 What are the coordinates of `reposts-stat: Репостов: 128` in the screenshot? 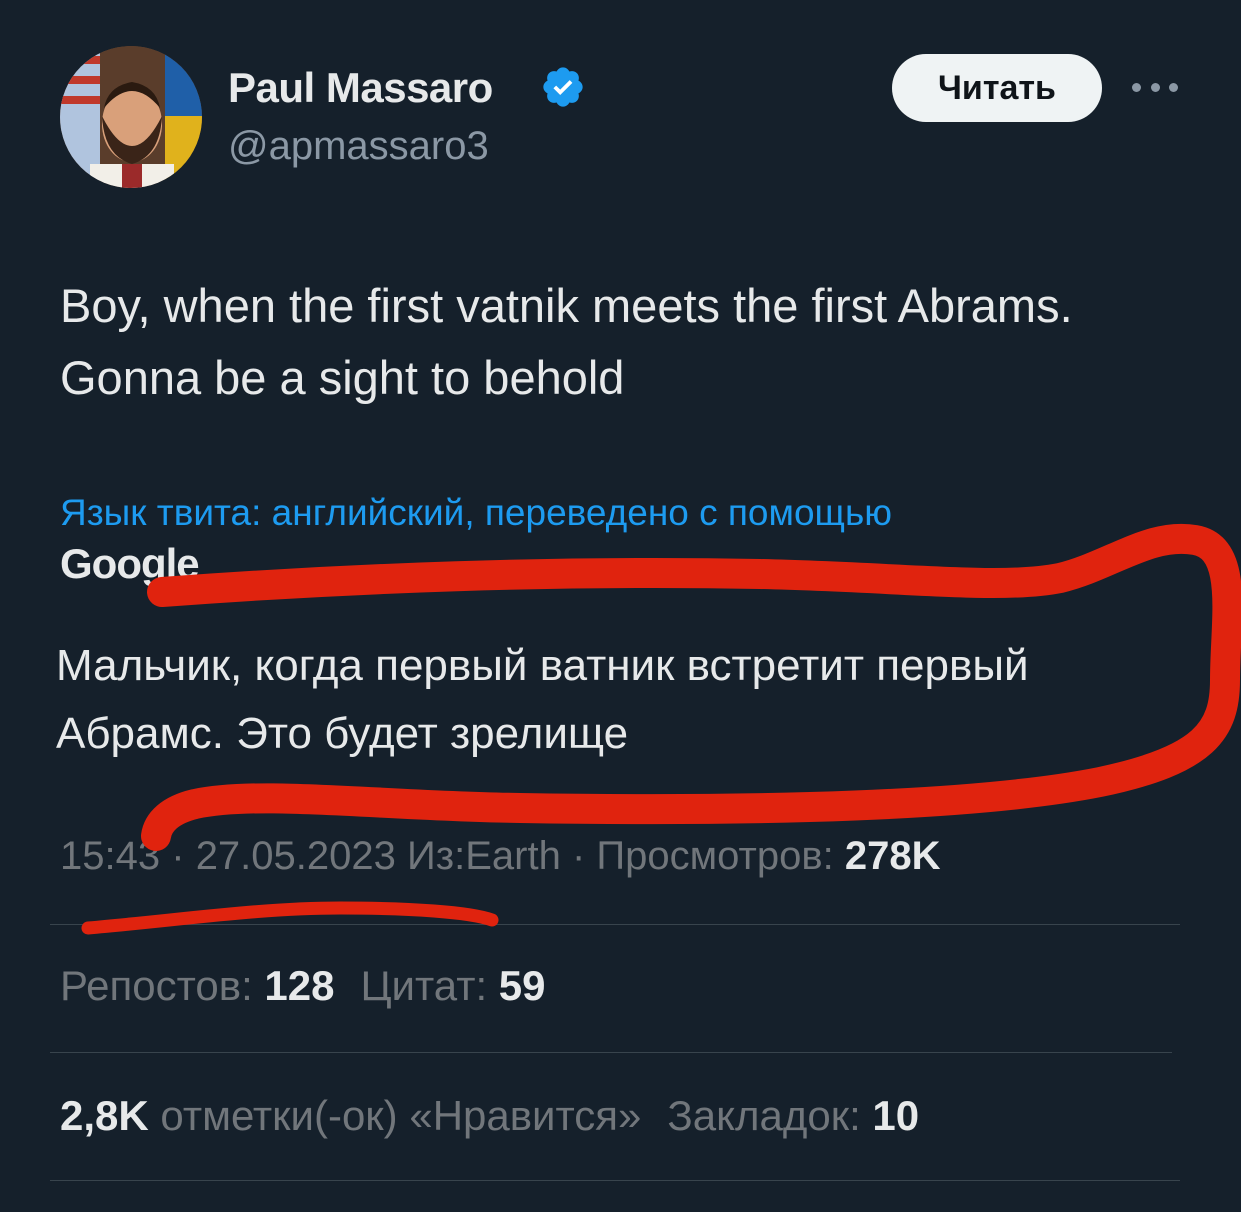 It's located at (197, 985).